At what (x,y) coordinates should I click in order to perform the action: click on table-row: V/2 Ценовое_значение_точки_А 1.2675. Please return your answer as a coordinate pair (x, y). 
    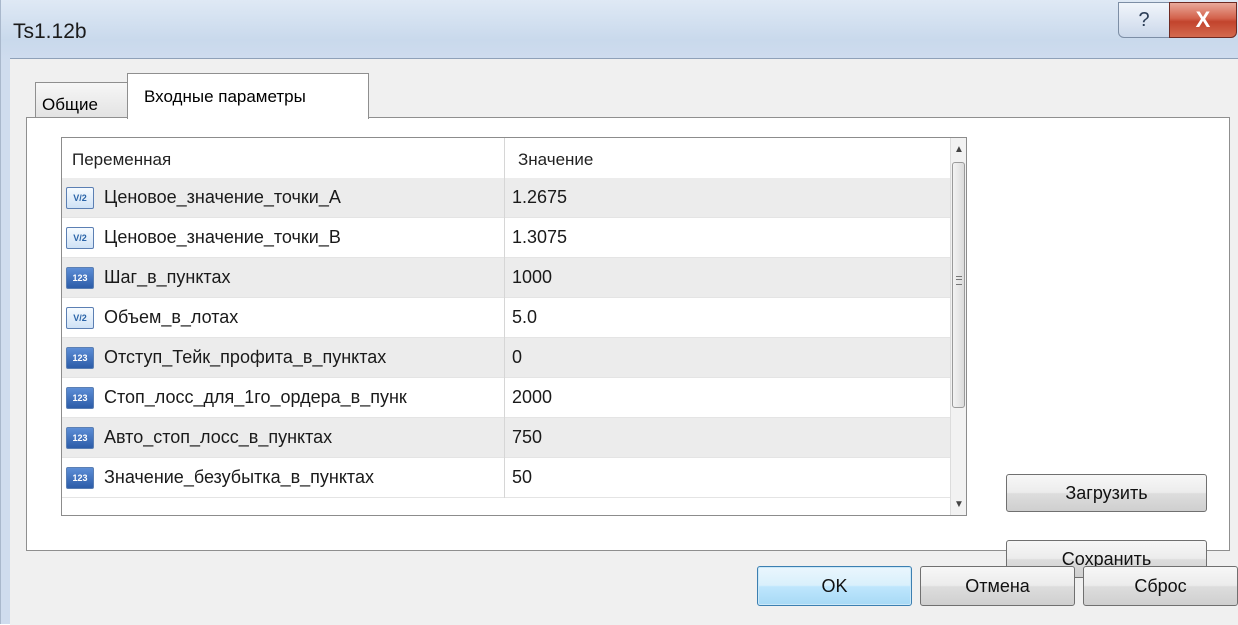
    Looking at the image, I should click on (506, 198).